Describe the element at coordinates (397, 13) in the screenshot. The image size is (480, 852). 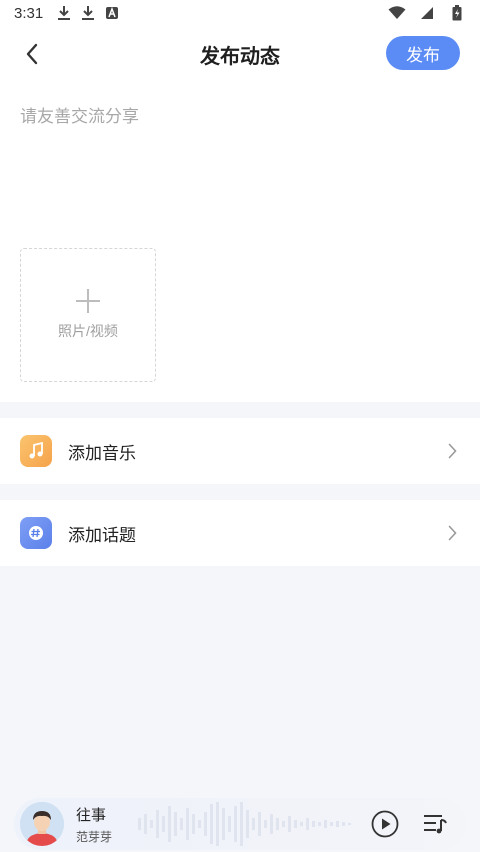
I see `wifi-icon` at that location.